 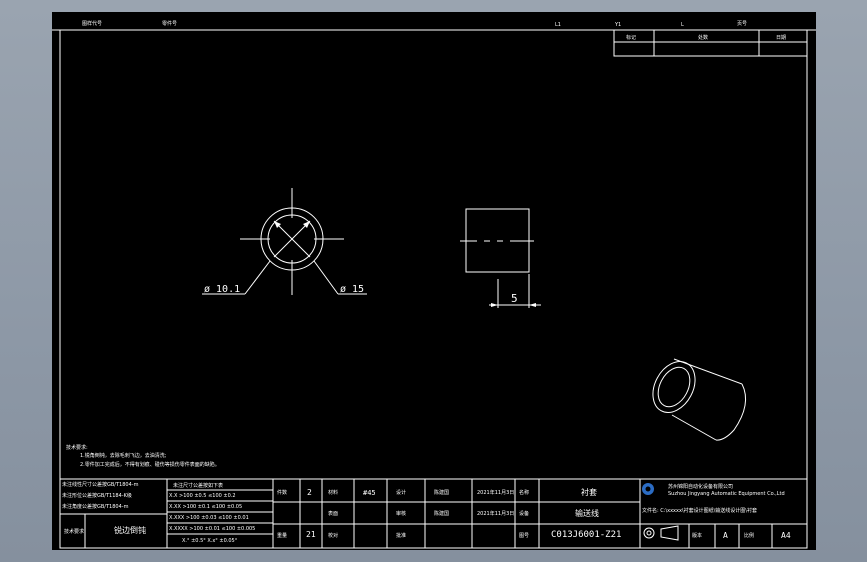 What do you see at coordinates (222, 289) in the screenshot?
I see `dim-inner-diameter: ø 10.1` at bounding box center [222, 289].